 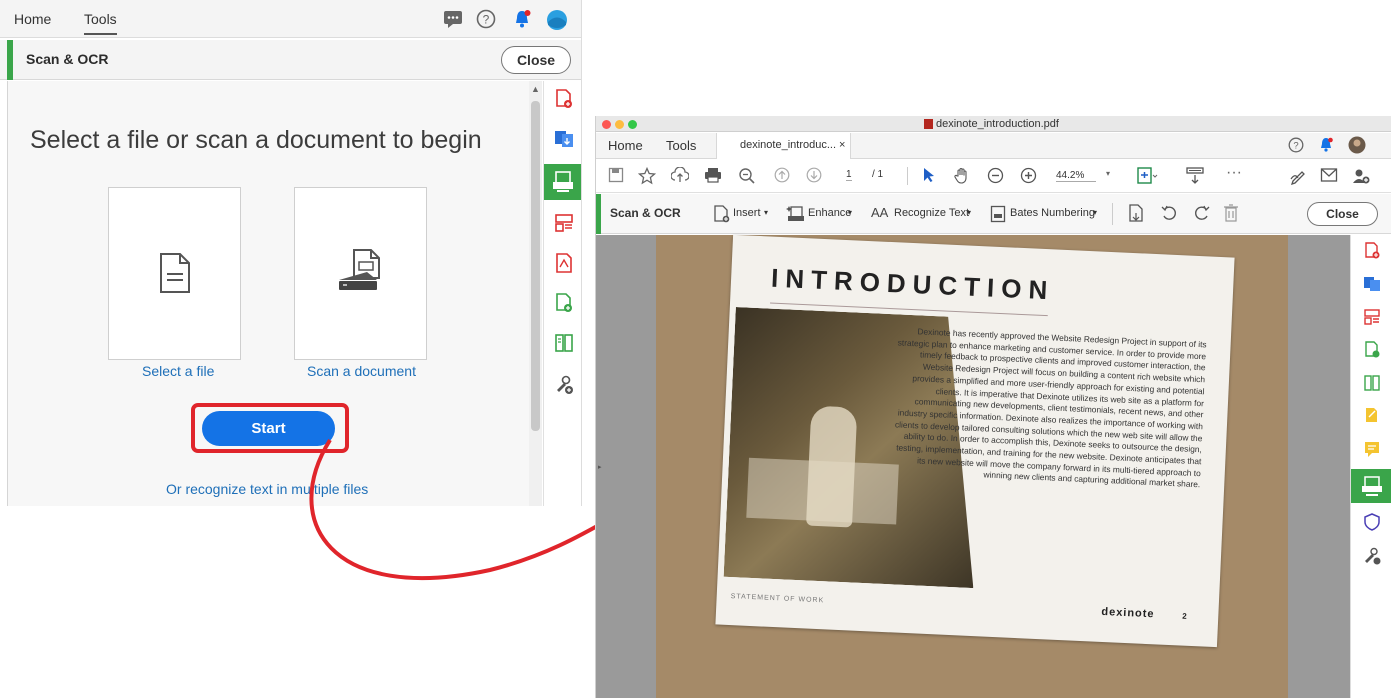 I want to click on insert-dropdown-icon: ▾, so click(x=766, y=212).